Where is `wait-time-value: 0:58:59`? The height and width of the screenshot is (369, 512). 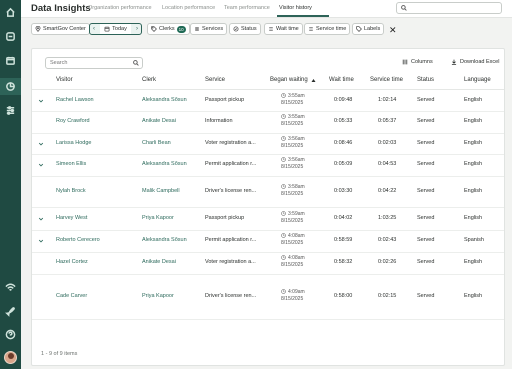 wait-time-value: 0:58:59 is located at coordinates (343, 240).